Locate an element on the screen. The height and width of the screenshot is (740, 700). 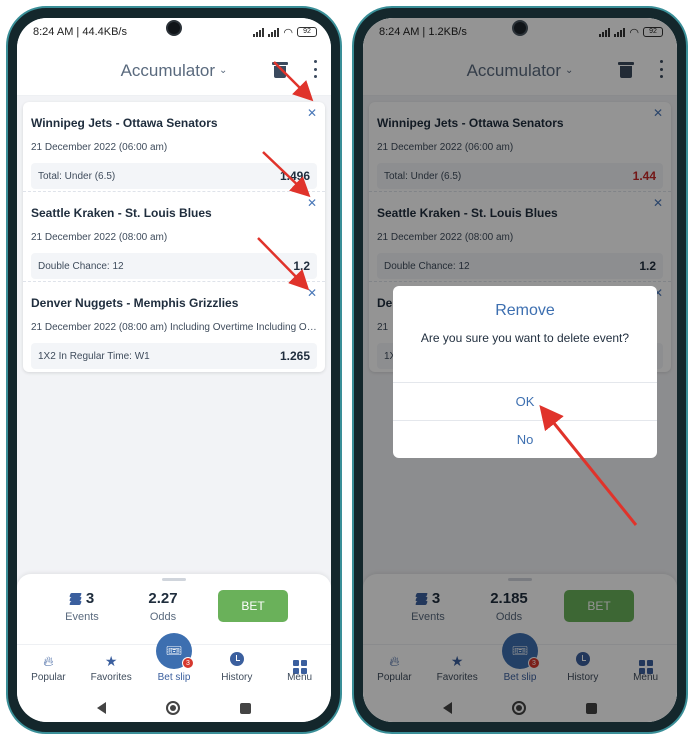
dialog-title: Remove is located at coordinates (525, 310).